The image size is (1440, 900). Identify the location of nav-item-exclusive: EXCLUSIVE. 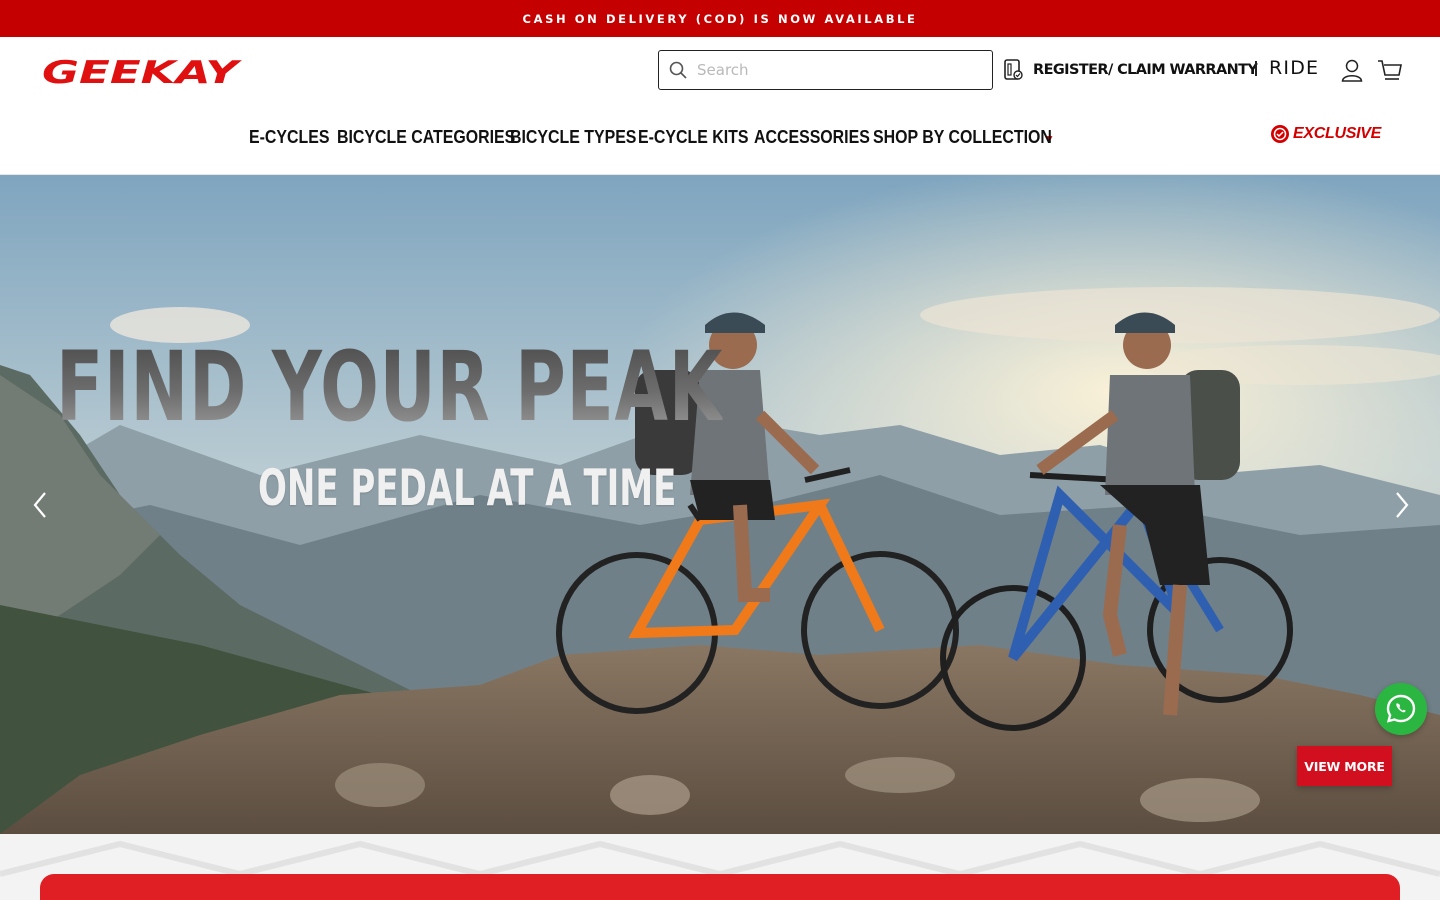
(1325, 134).